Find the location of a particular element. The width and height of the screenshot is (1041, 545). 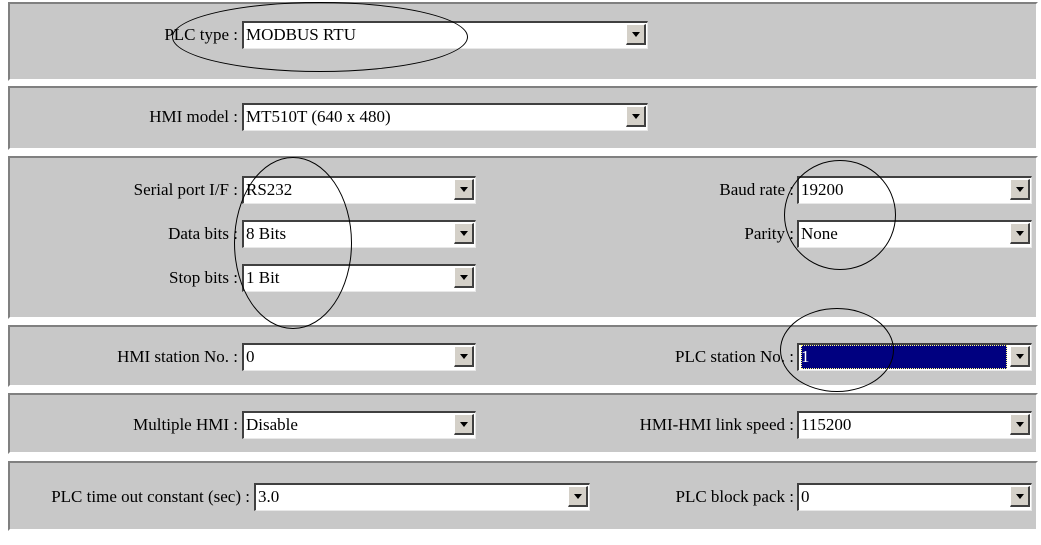

timeout-dropdown-button is located at coordinates (578, 496).